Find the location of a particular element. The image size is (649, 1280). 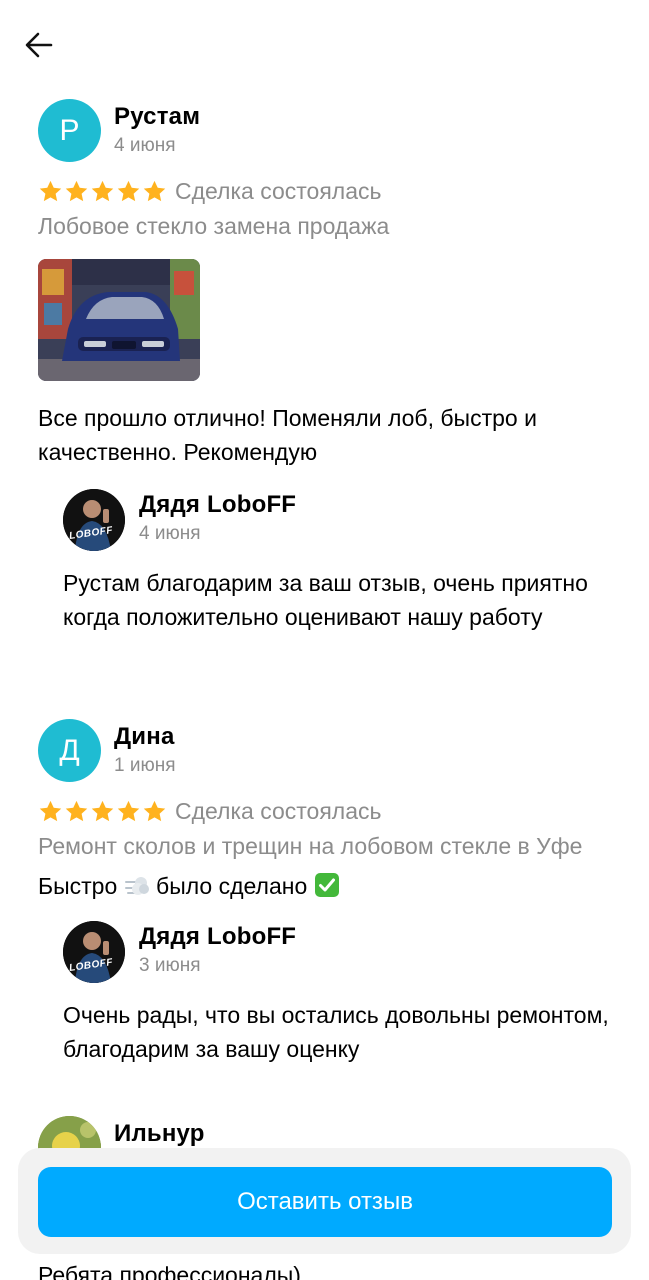

arrow-left-icon is located at coordinates (39, 45).